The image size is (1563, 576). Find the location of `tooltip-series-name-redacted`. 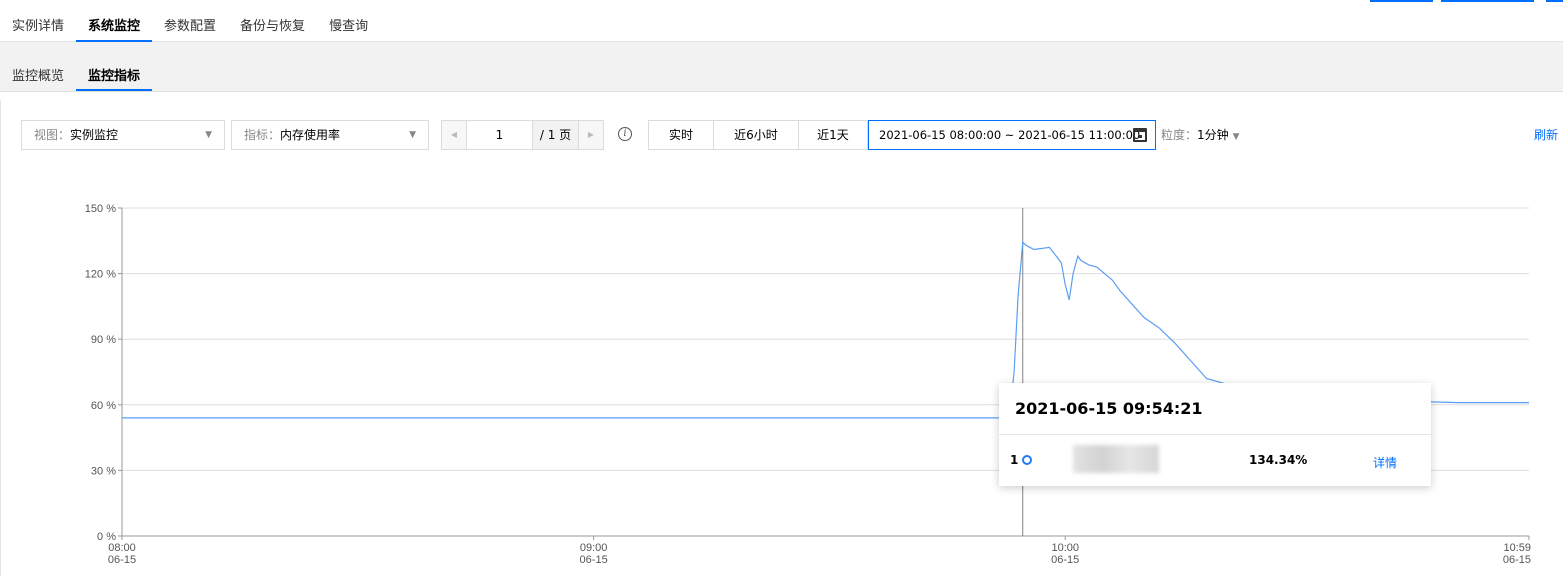

tooltip-series-name-redacted is located at coordinates (1116, 459).